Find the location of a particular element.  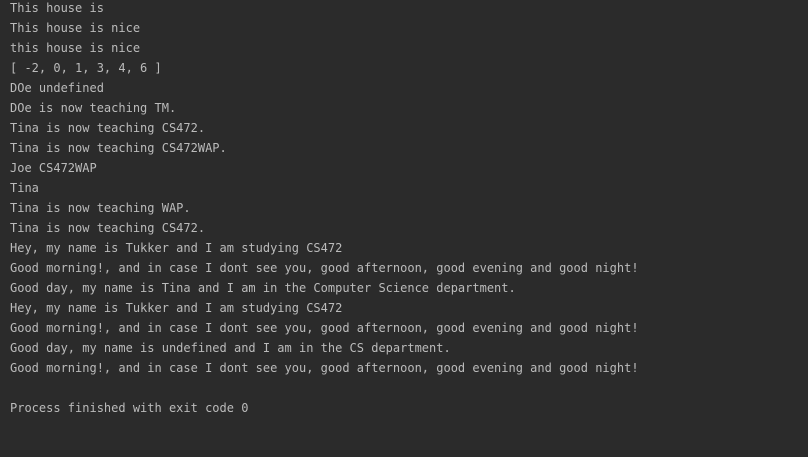

console-line: This house is nice is located at coordinates (75, 28).